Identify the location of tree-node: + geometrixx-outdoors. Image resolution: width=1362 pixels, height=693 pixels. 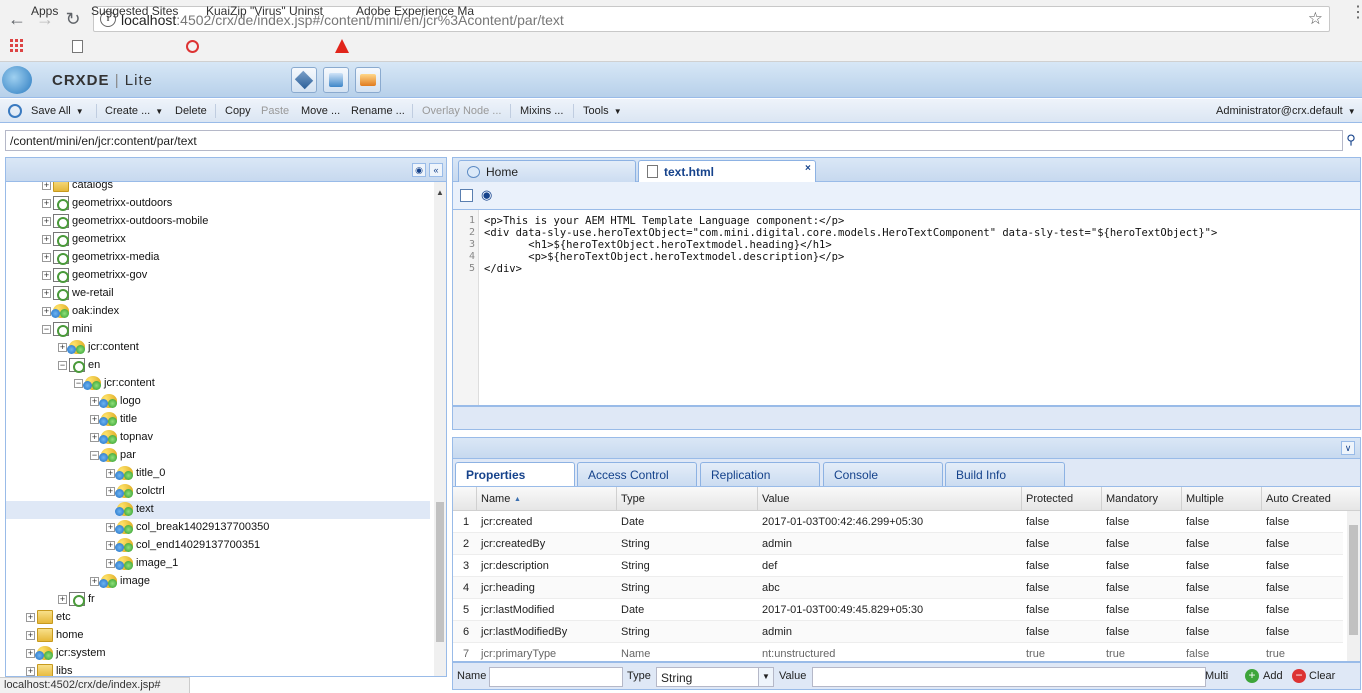
(218, 204).